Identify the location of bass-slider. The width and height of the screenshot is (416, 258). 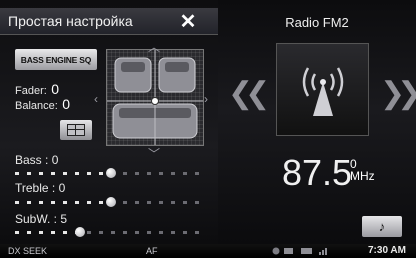
(110, 173).